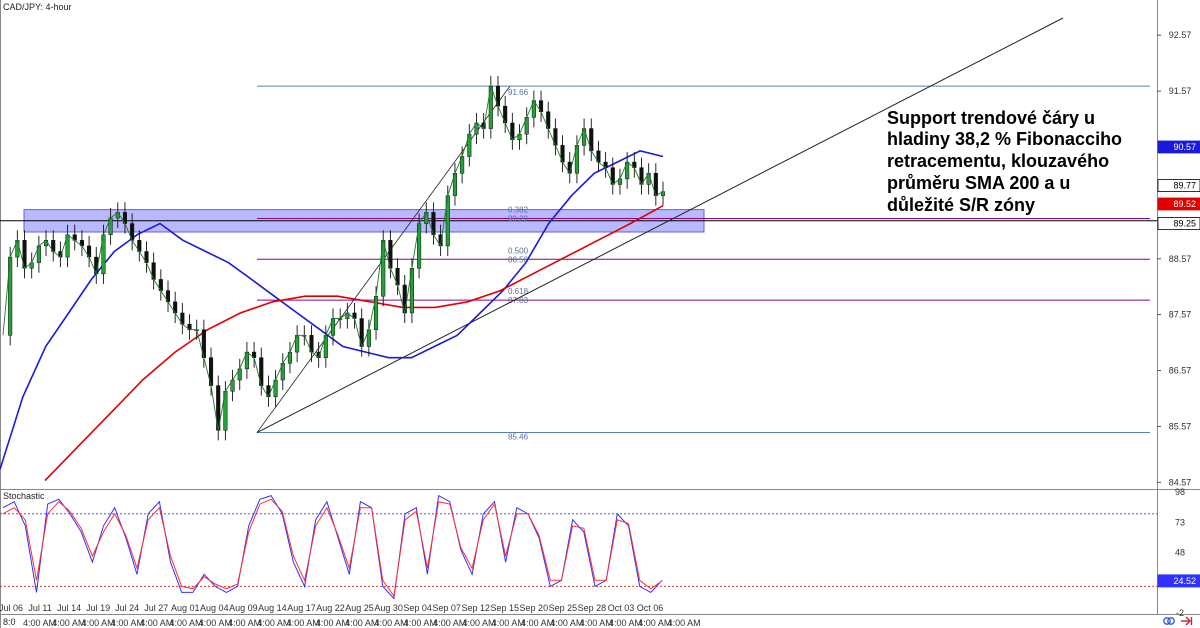  What do you see at coordinates (243, 608) in the screenshot?
I see `x-date-label: Aug 09` at bounding box center [243, 608].